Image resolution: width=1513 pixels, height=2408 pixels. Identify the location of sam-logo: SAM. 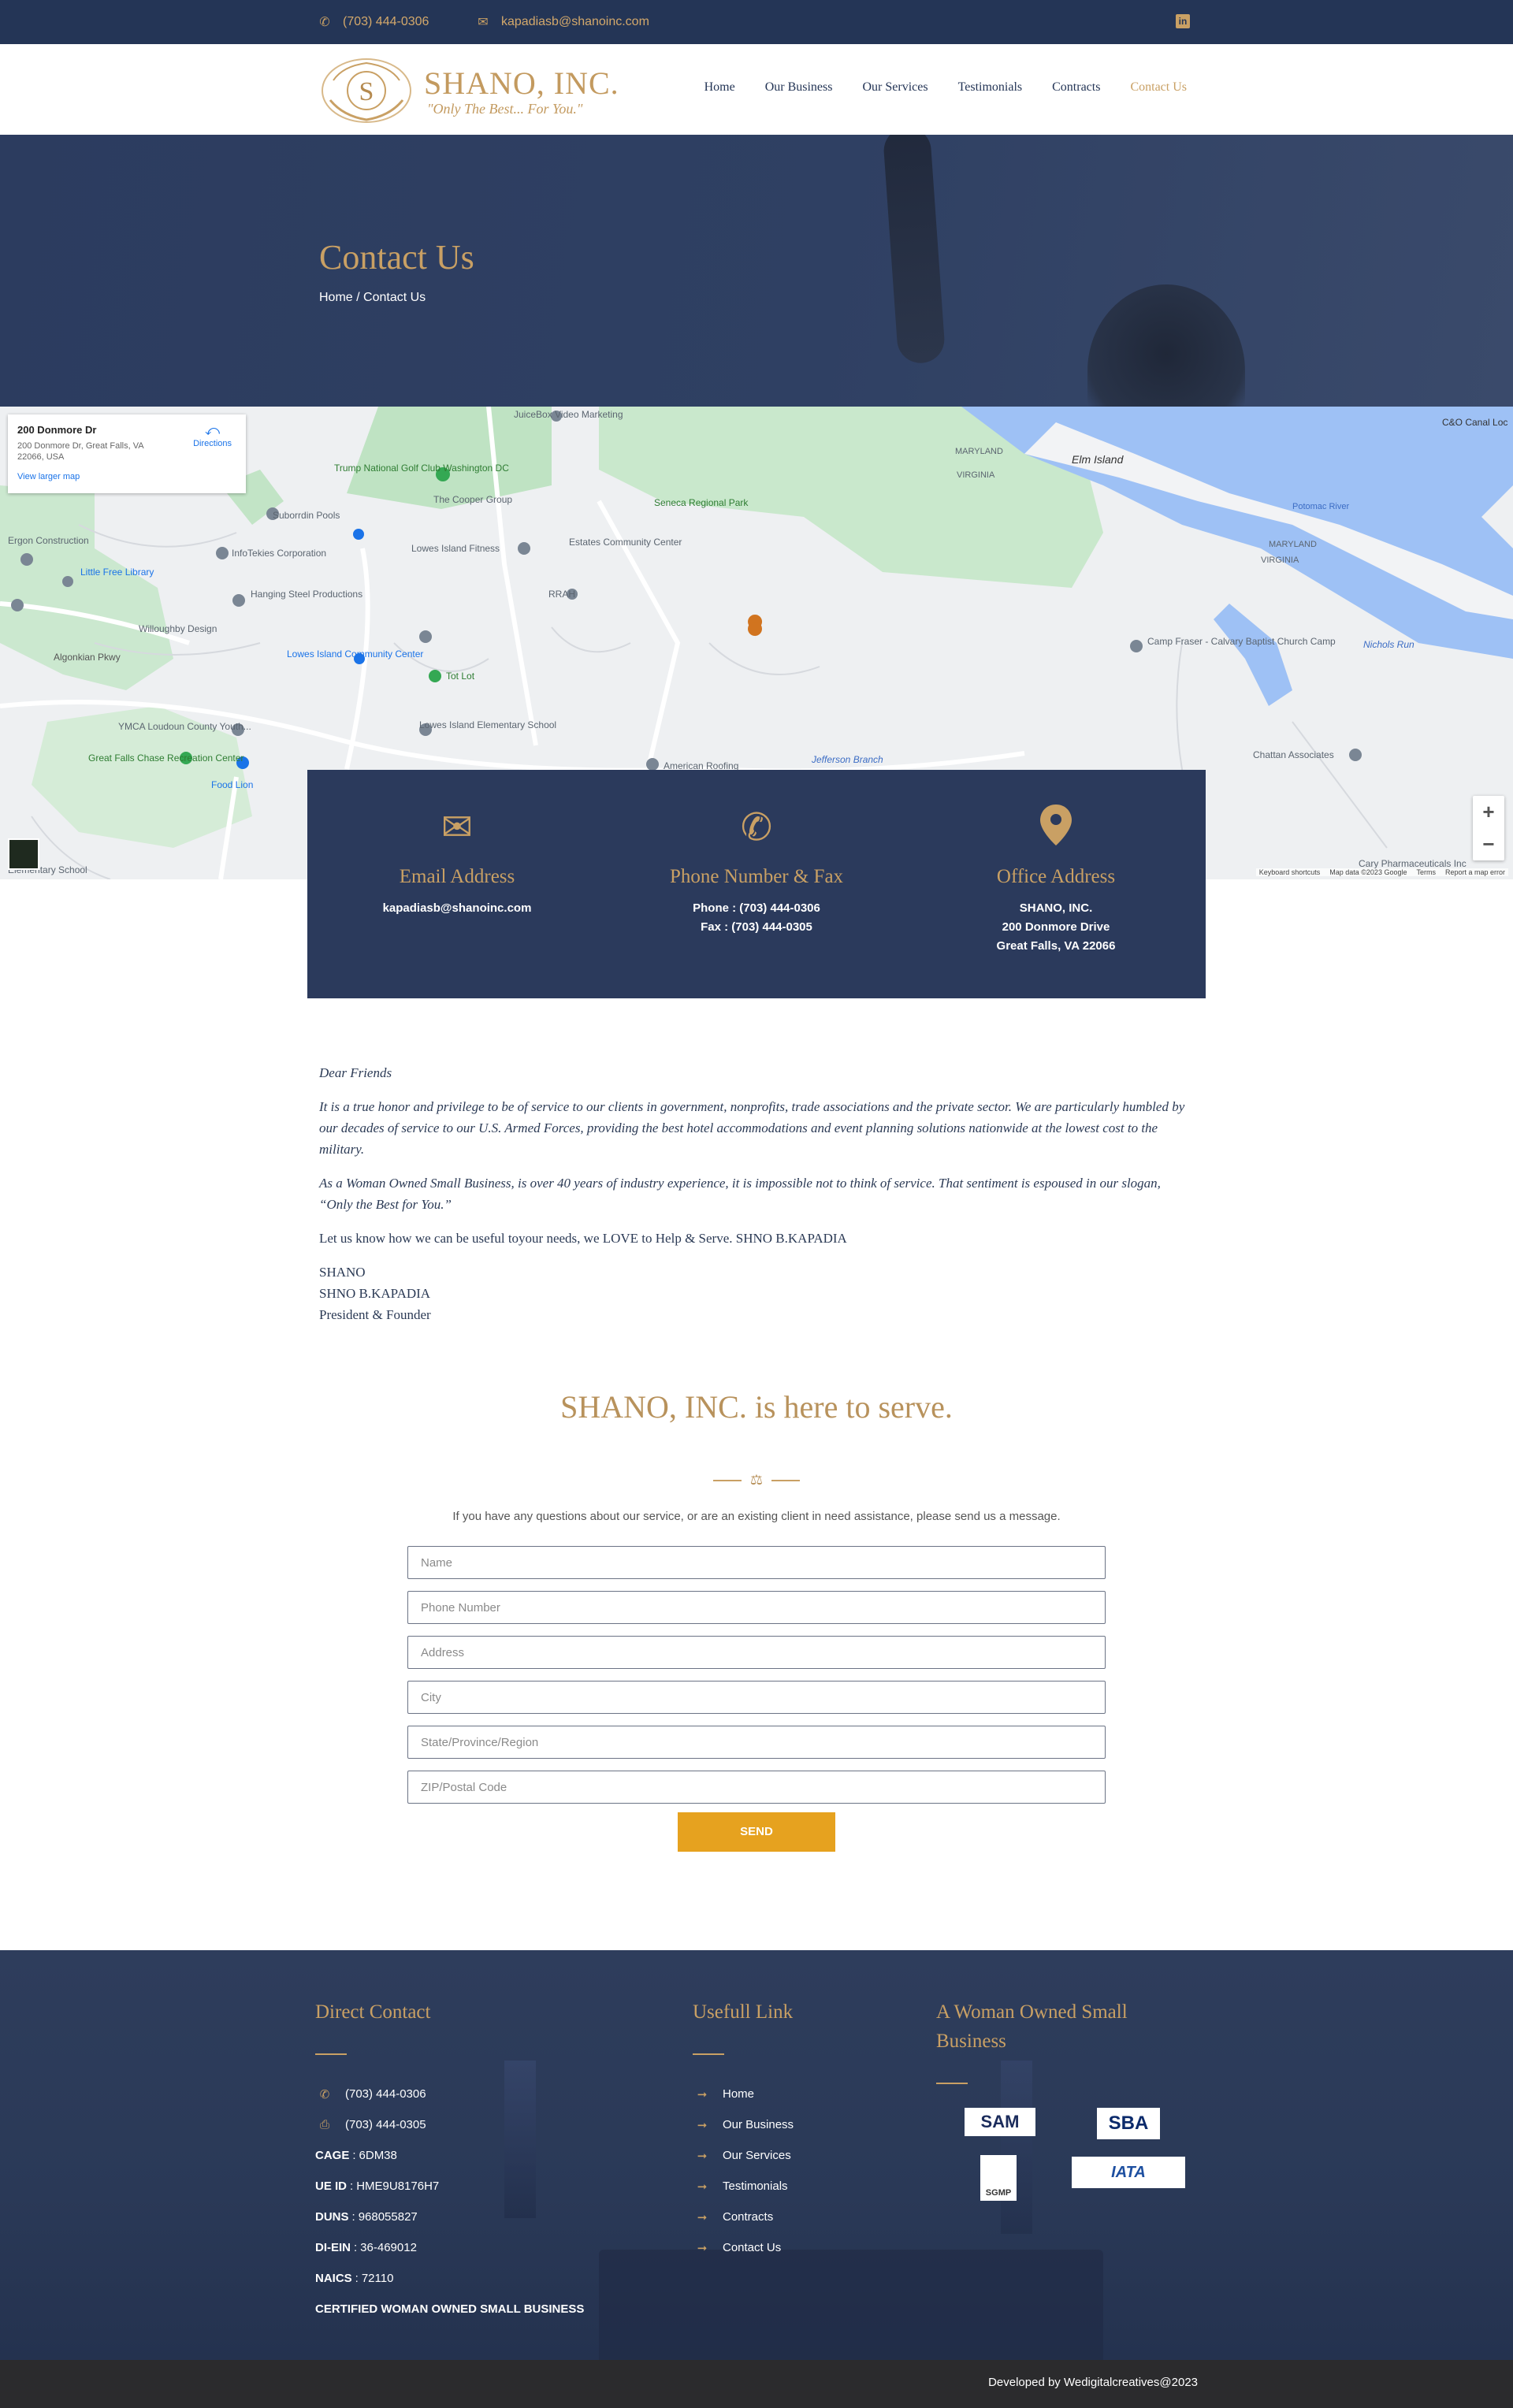
(1000, 2122).